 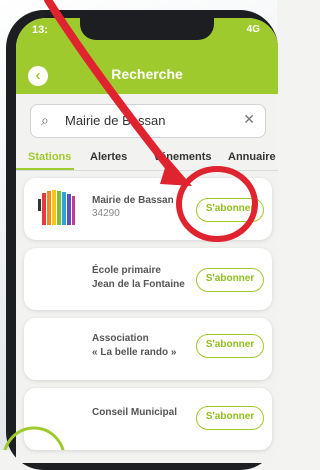 I want to click on page-title: Recherche, so click(x=147, y=74).